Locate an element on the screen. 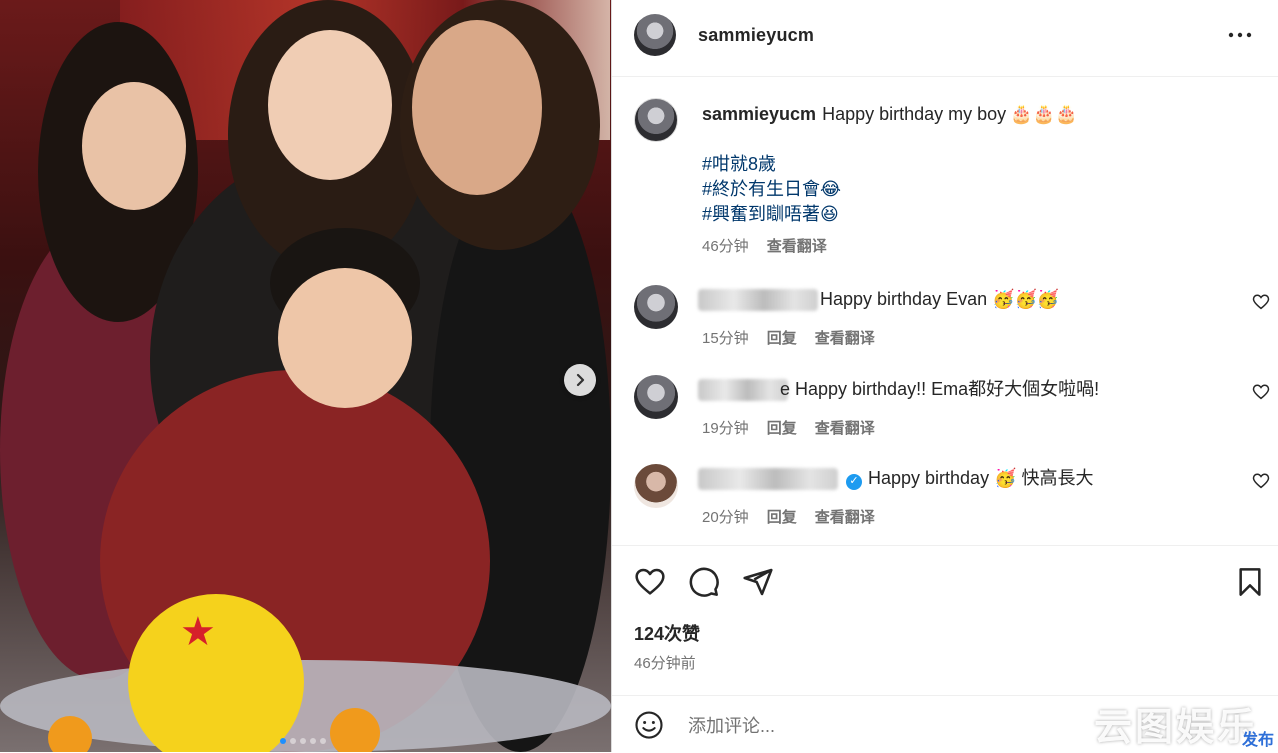 The image size is (1278, 753). add-comment-input is located at coordinates (898, 726).